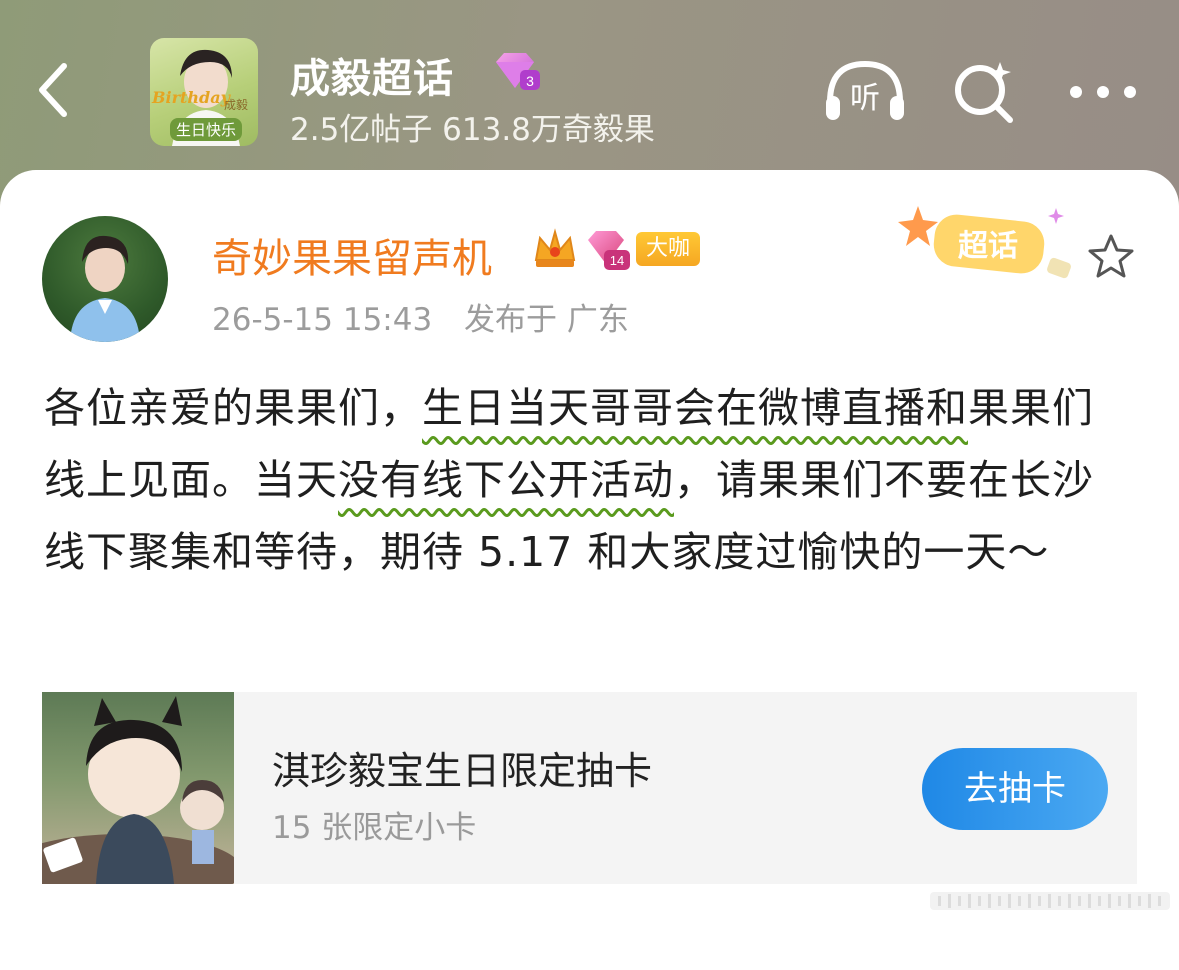 This screenshot has width=1179, height=970. I want to click on crown-icon, so click(555, 249).